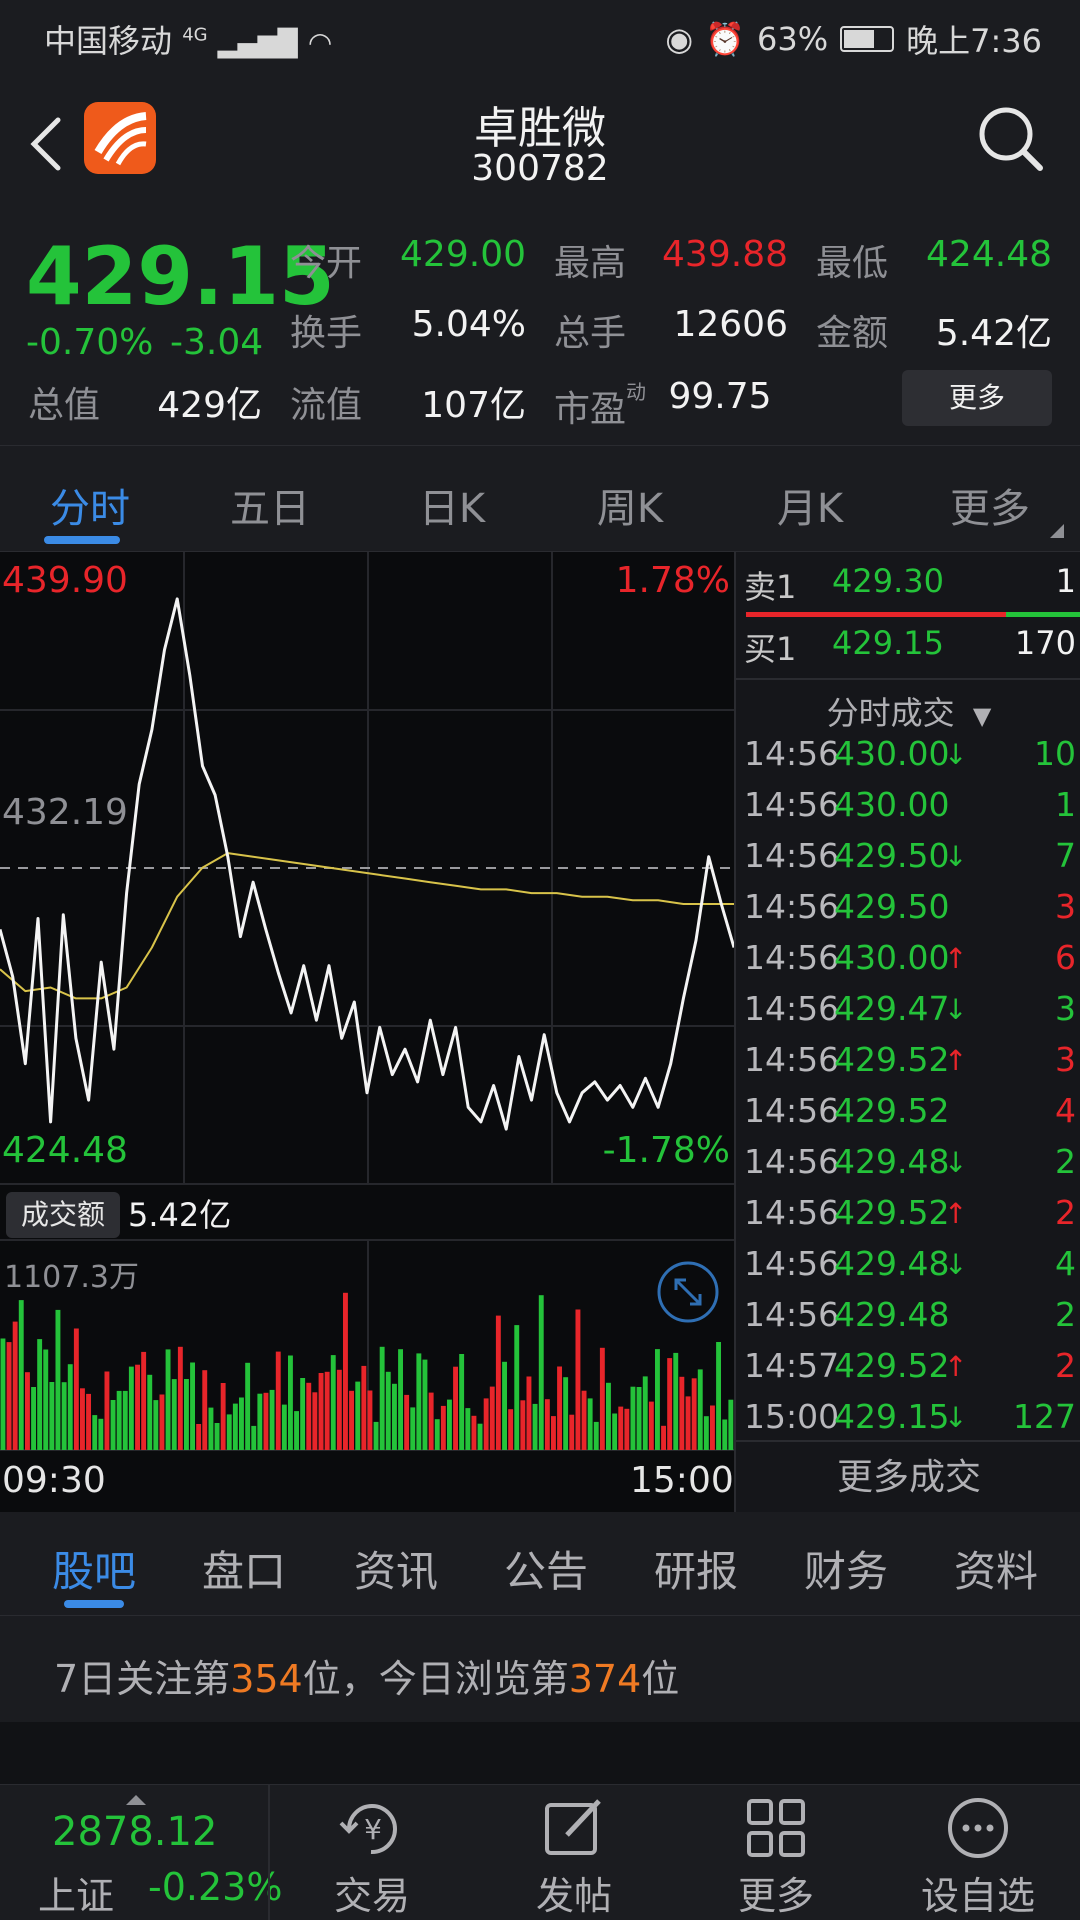 Image resolution: width=1080 pixels, height=1920 pixels. I want to click on tab-announcements: 公告, so click(546, 1568).